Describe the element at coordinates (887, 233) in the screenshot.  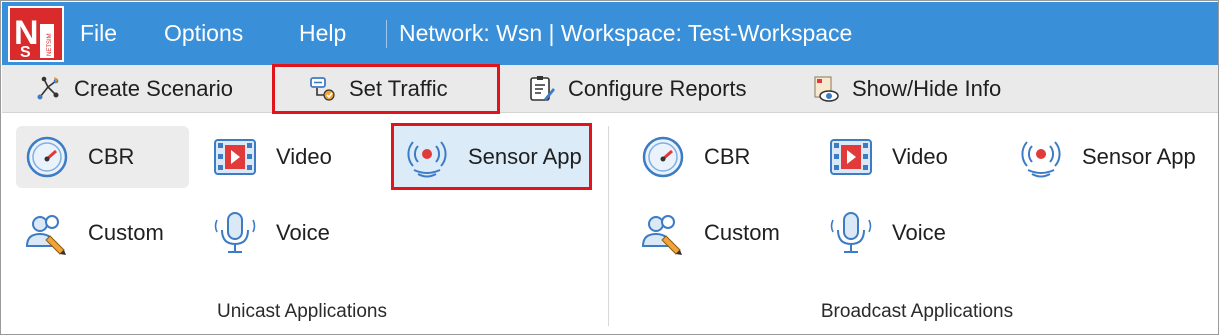
I see `broadcast-voice-button: Voice` at that location.